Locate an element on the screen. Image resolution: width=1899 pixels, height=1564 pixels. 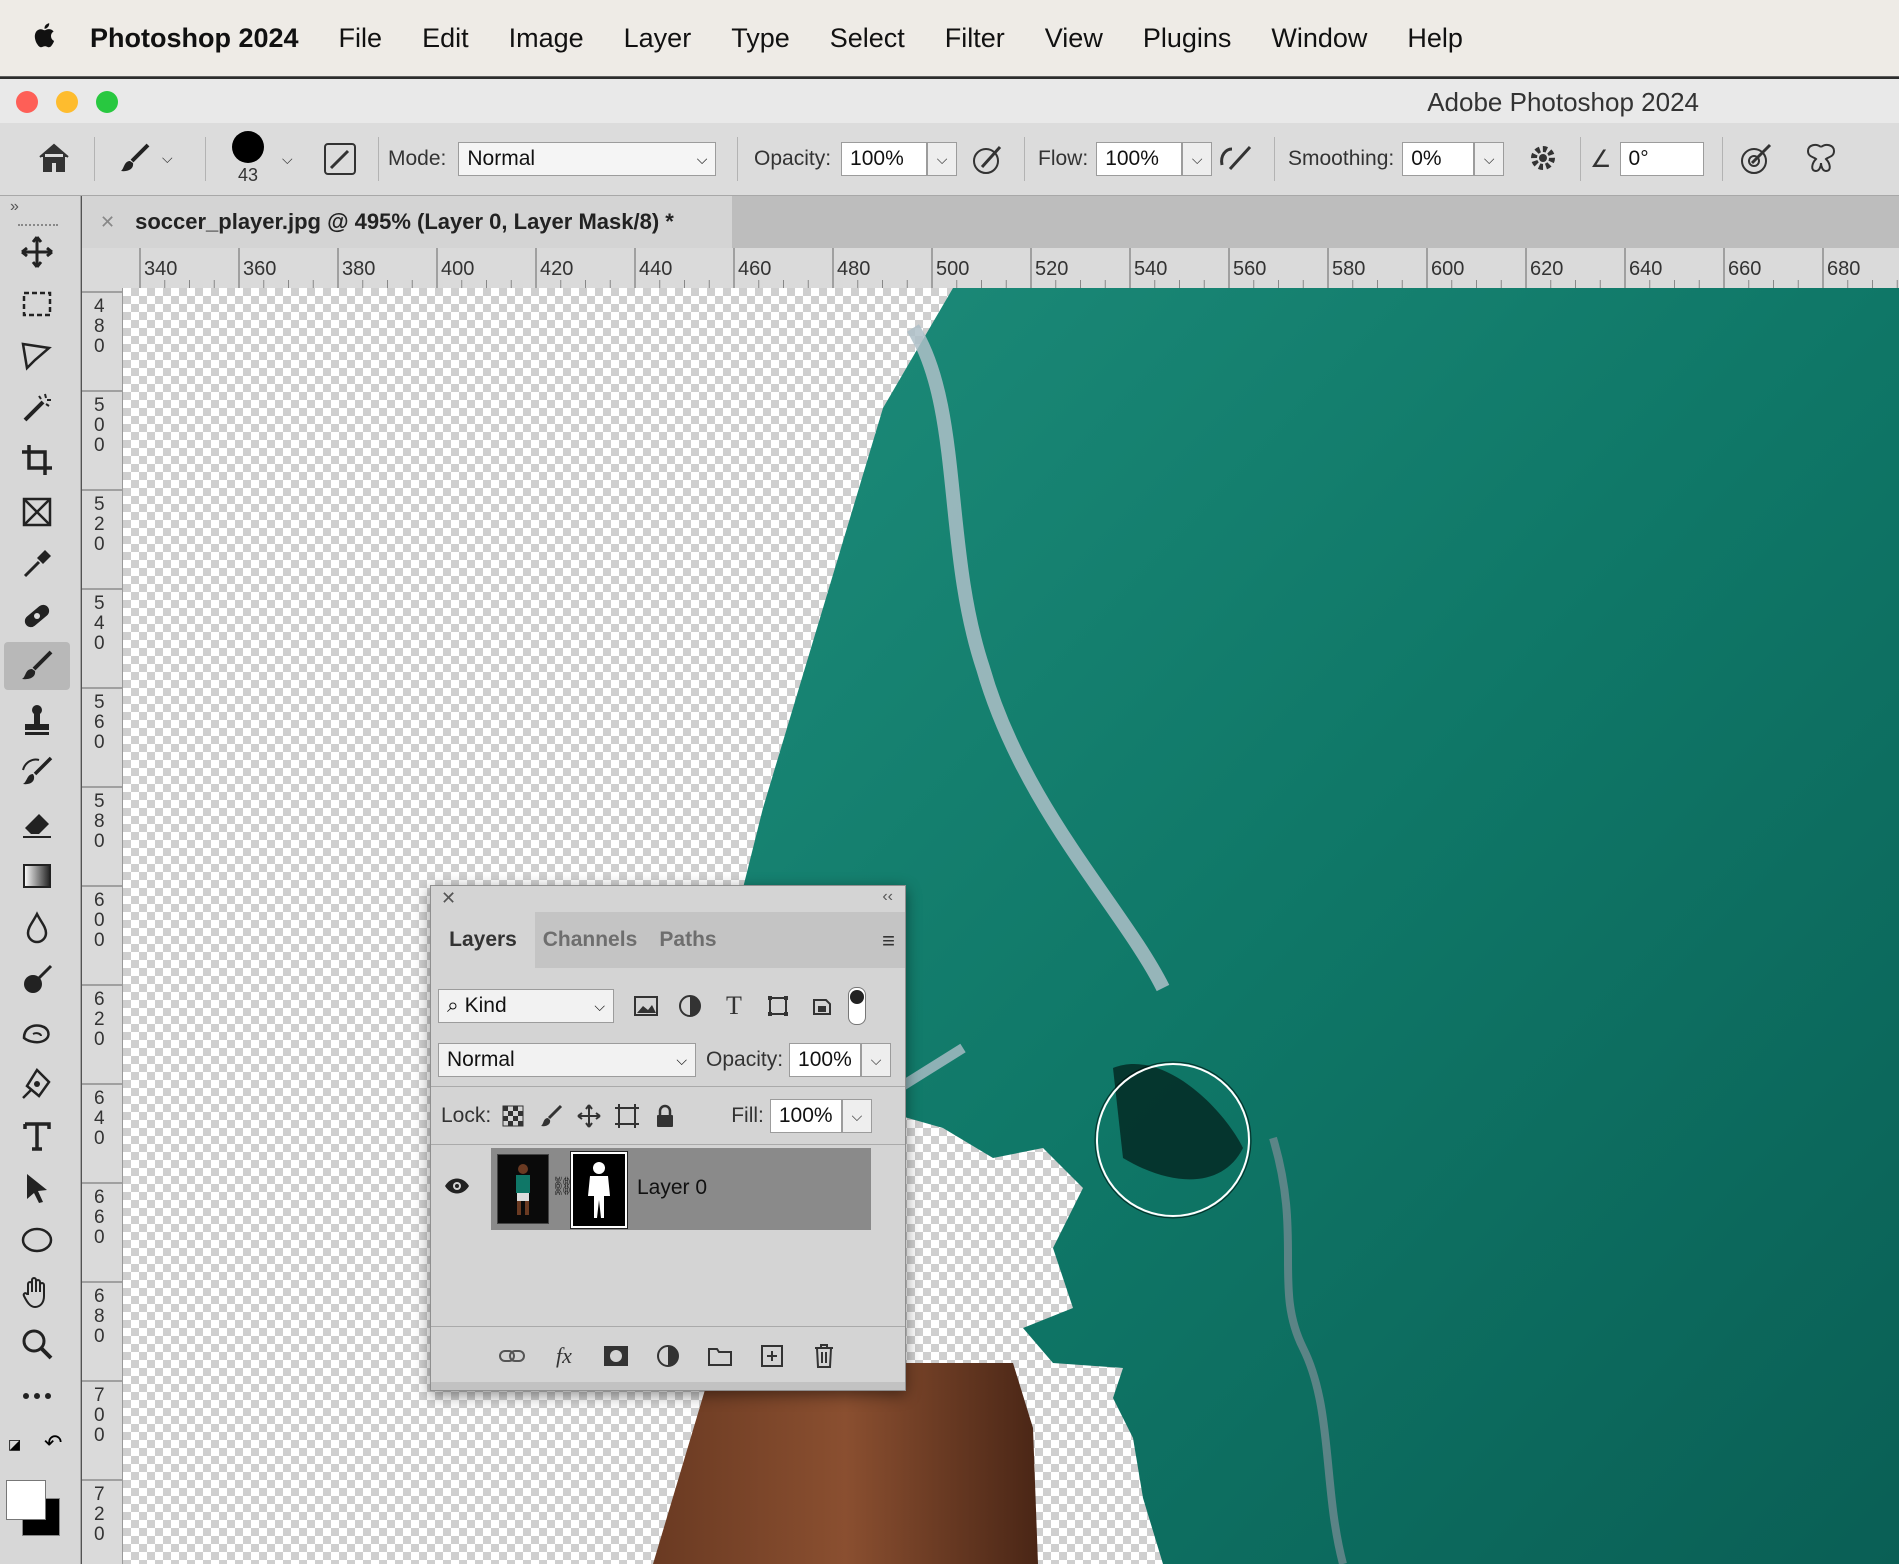
close-panel-icon: ✕ is located at coordinates (448, 898).